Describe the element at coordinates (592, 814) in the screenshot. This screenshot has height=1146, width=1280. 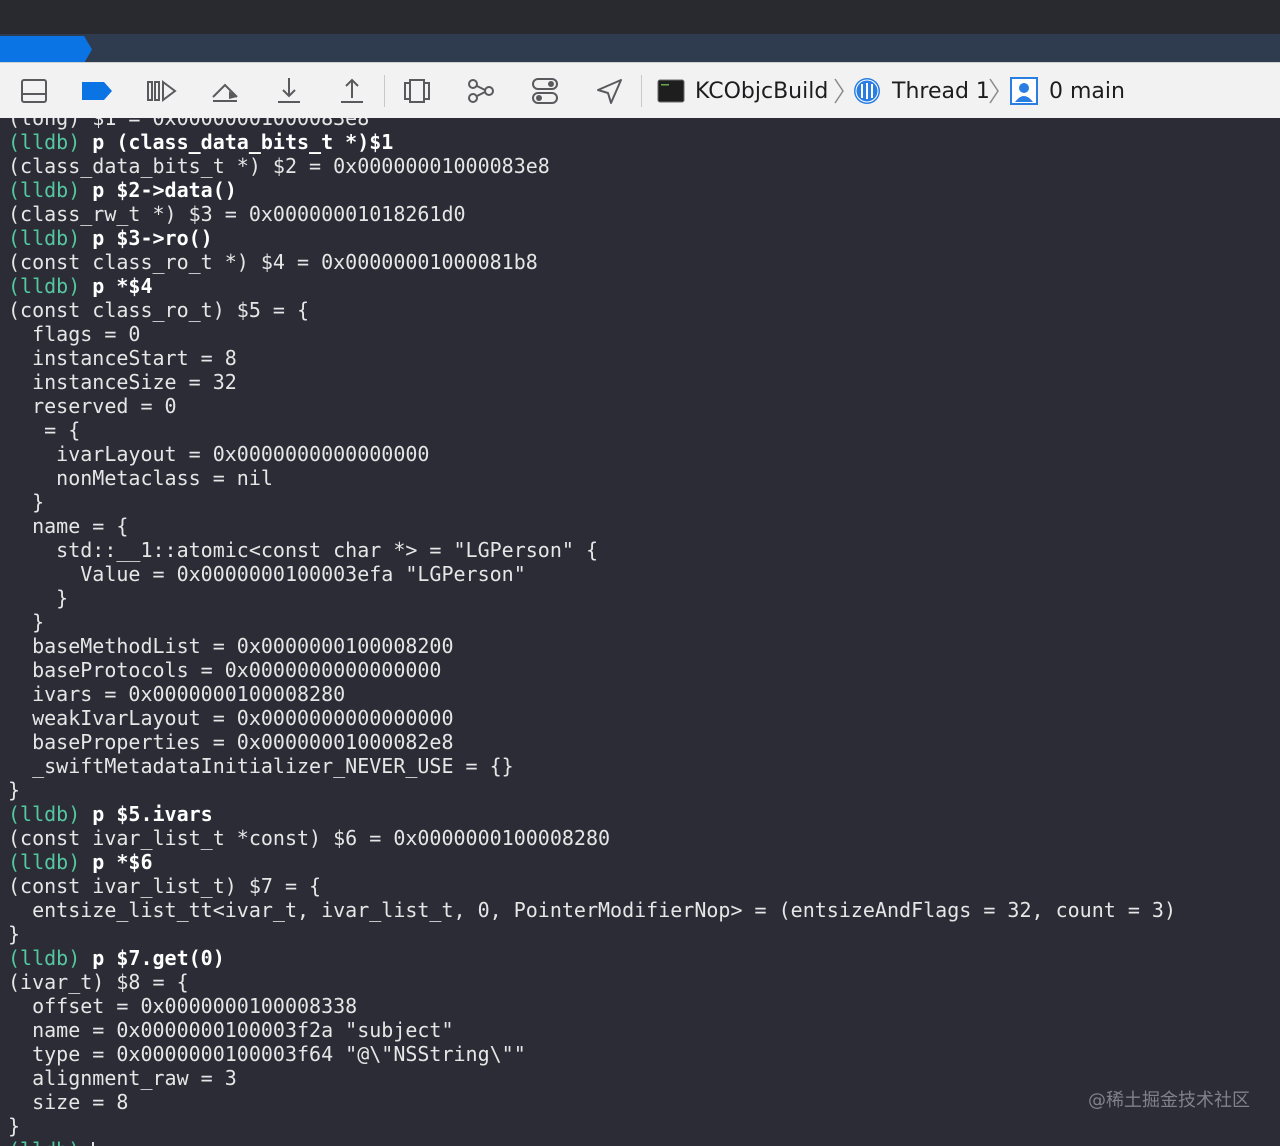
I see `console-command-line: (lldb) p $5.ivars` at that location.